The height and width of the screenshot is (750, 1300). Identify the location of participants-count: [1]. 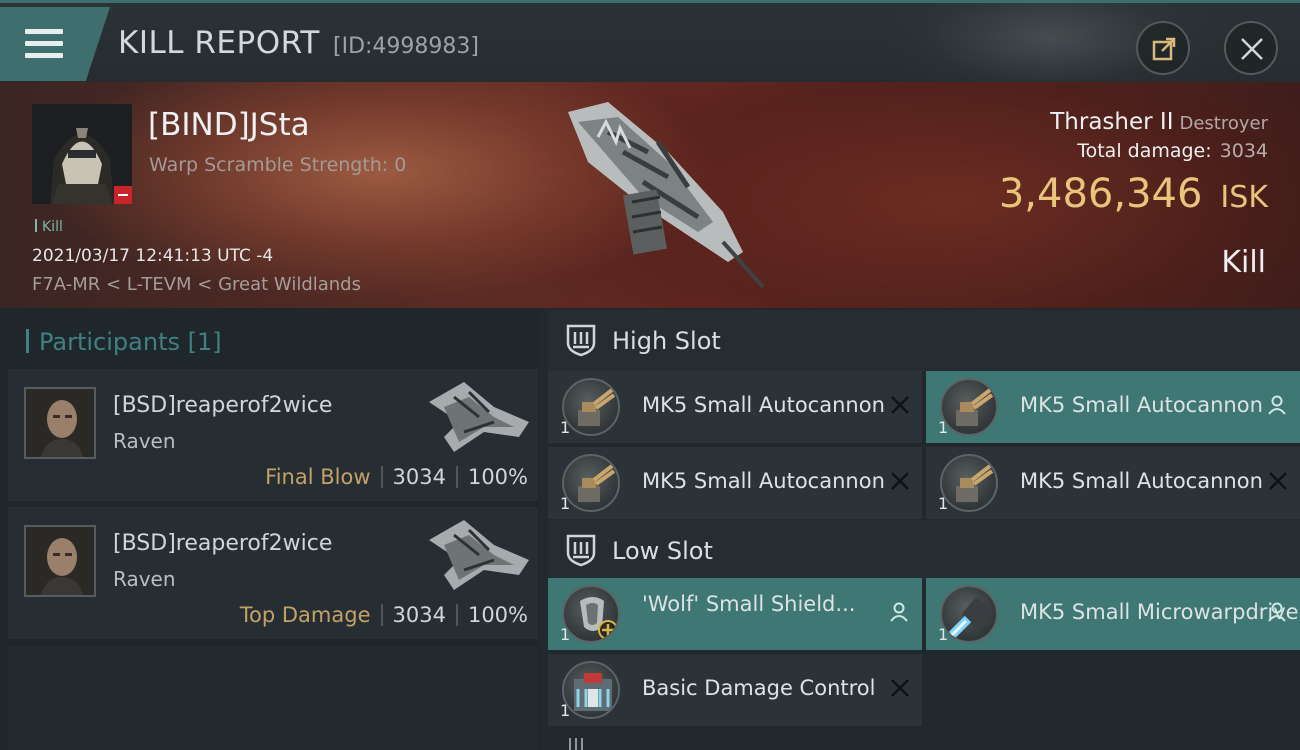
(204, 342).